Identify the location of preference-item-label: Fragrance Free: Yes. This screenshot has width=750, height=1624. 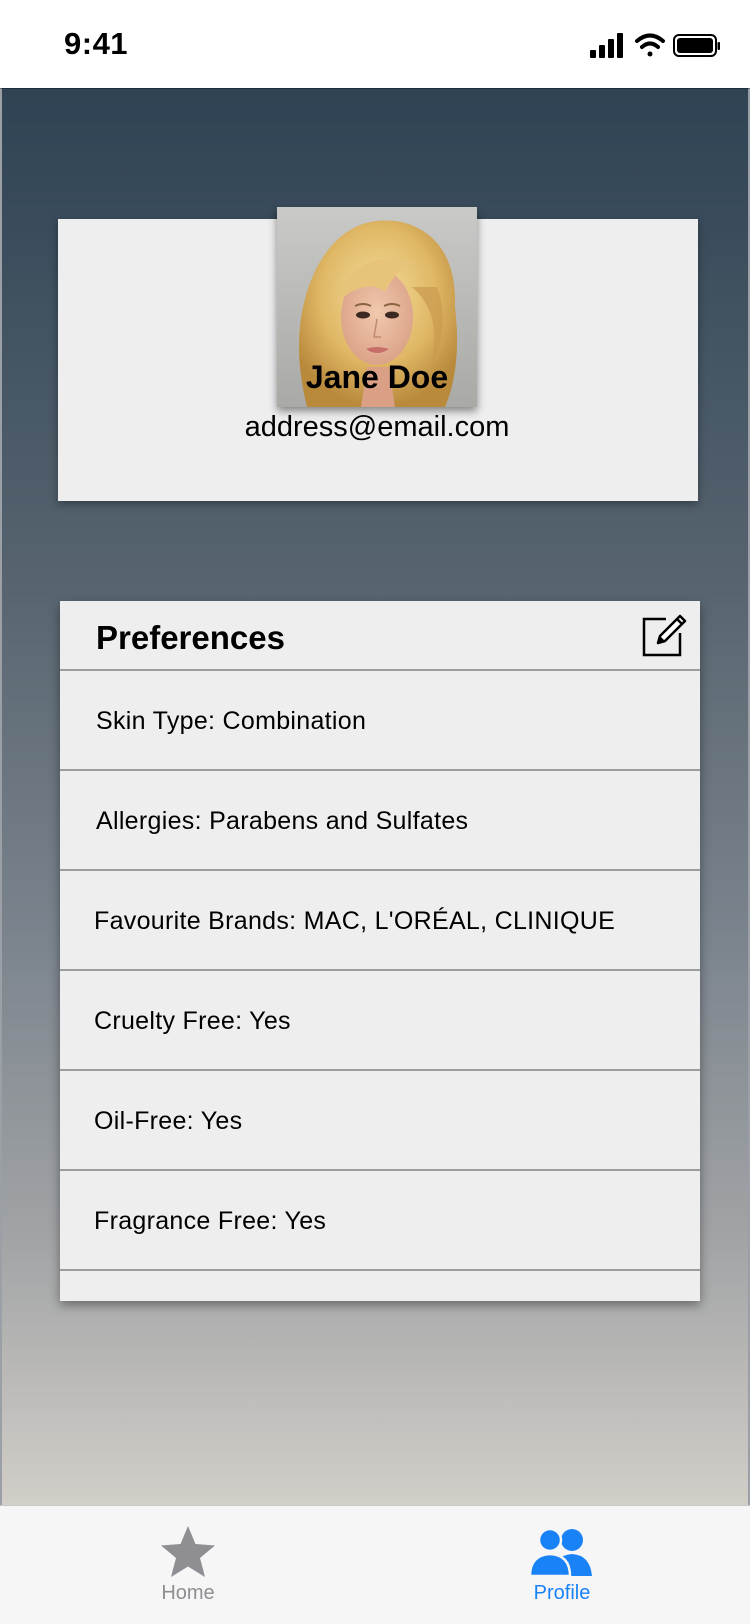
(210, 1221).